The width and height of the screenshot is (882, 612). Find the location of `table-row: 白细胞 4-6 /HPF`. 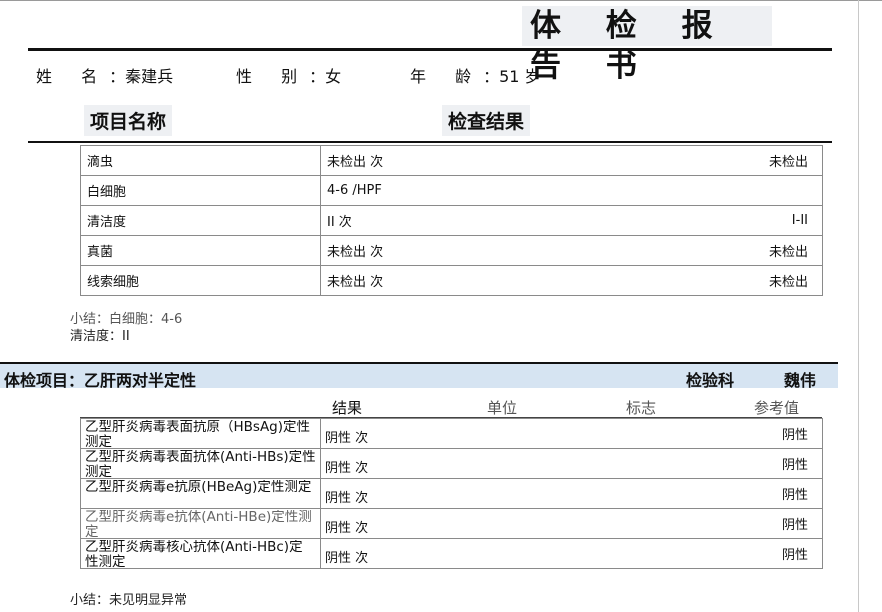

table-row: 白细胞 4-6 /HPF is located at coordinates (451, 190).